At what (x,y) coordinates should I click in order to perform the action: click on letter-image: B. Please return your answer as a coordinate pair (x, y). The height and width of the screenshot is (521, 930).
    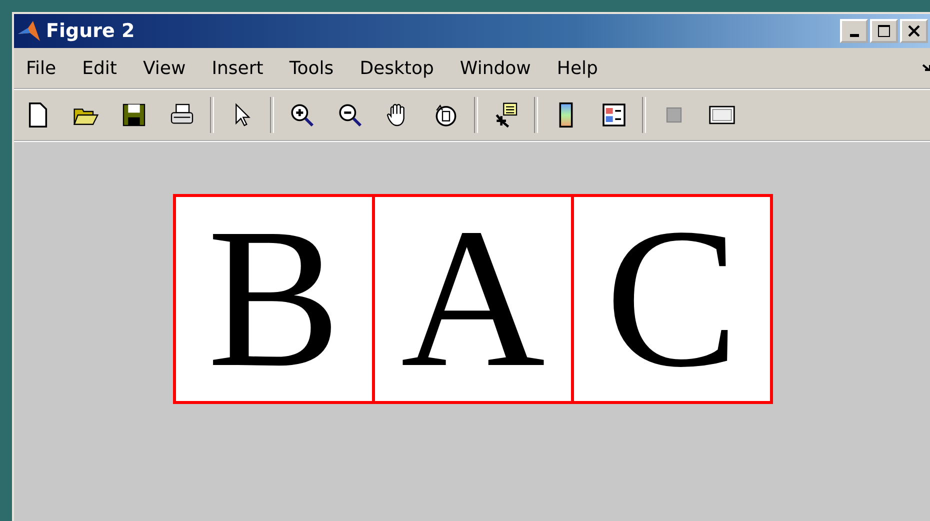
    Looking at the image, I should click on (274, 299).